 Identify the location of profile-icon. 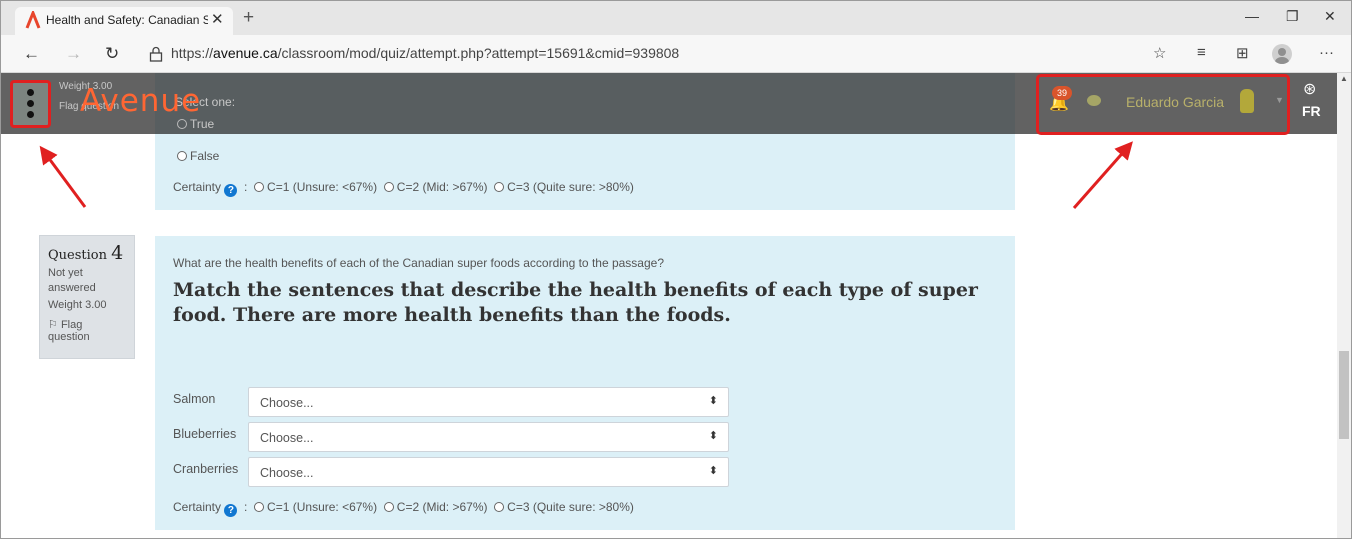
(1282, 54).